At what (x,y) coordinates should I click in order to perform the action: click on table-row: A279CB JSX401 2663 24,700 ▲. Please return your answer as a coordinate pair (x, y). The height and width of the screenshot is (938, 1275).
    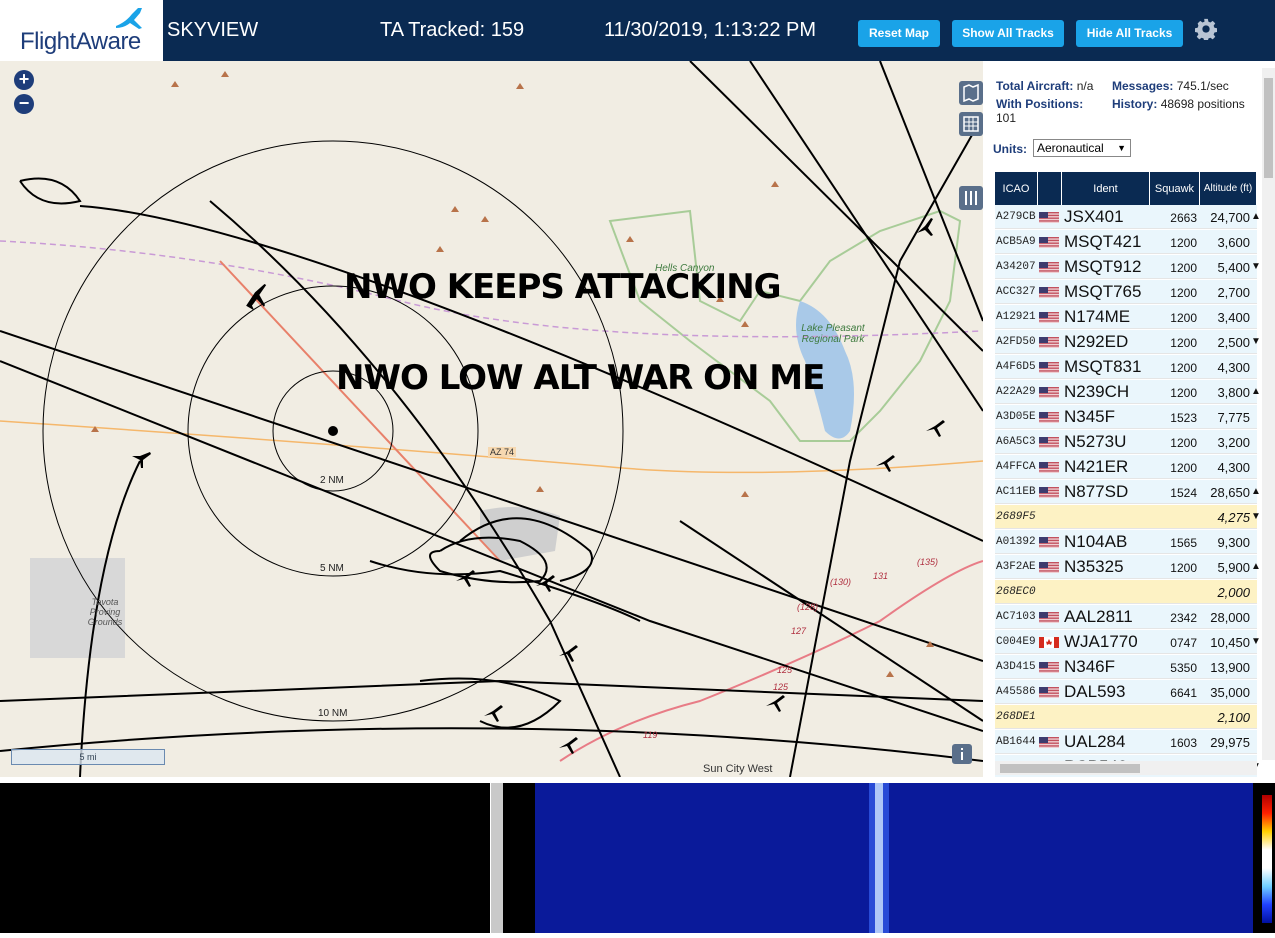
    Looking at the image, I should click on (1128, 217).